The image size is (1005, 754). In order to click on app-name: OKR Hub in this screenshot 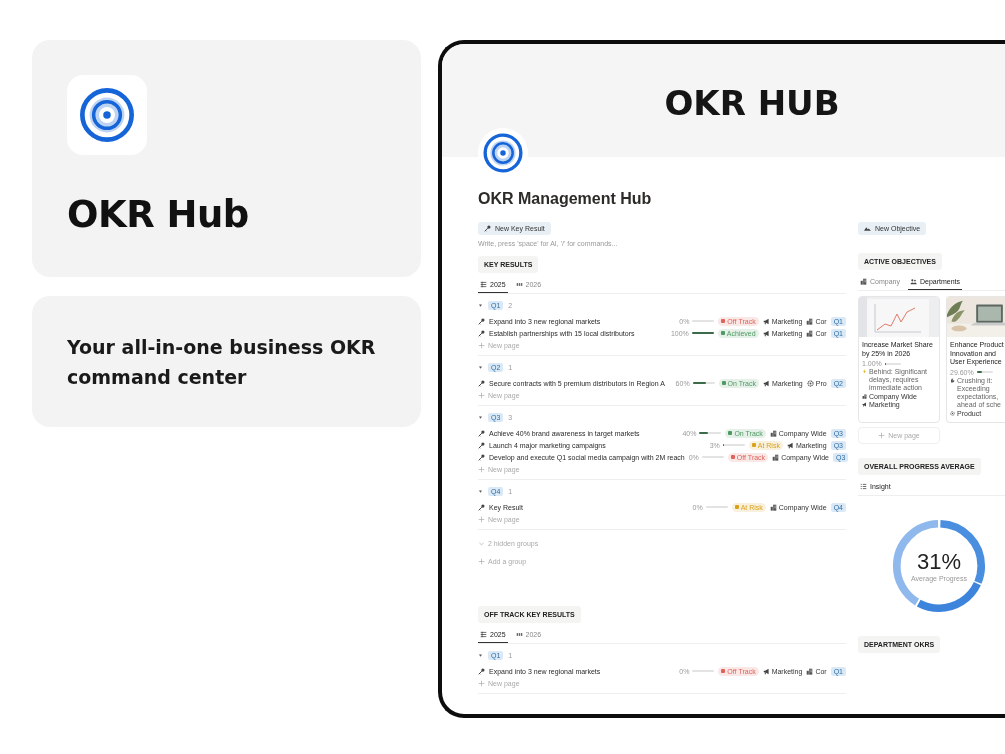, I will do `click(158, 214)`.